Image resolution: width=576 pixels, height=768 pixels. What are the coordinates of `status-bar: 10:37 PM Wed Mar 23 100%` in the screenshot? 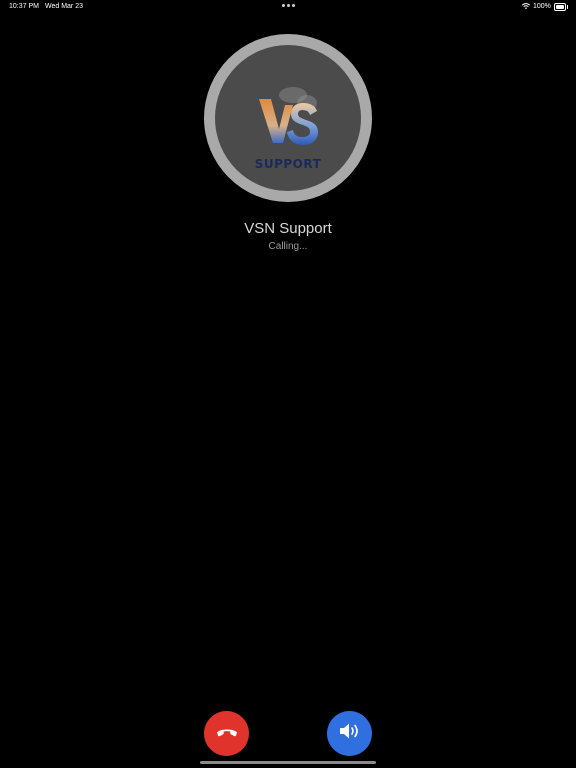 It's located at (288, 7).